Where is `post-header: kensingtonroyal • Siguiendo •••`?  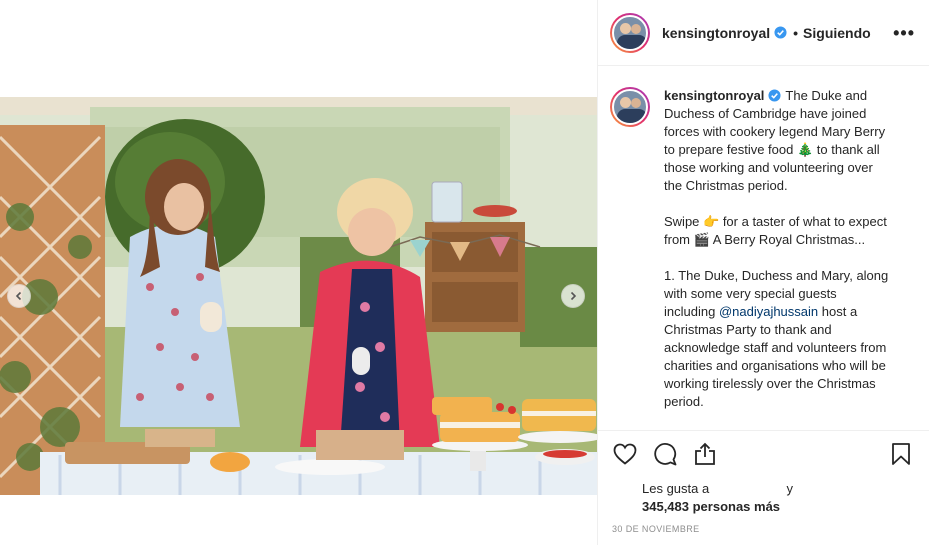 post-header: kensingtonroyal • Siguiendo ••• is located at coordinates (763, 33).